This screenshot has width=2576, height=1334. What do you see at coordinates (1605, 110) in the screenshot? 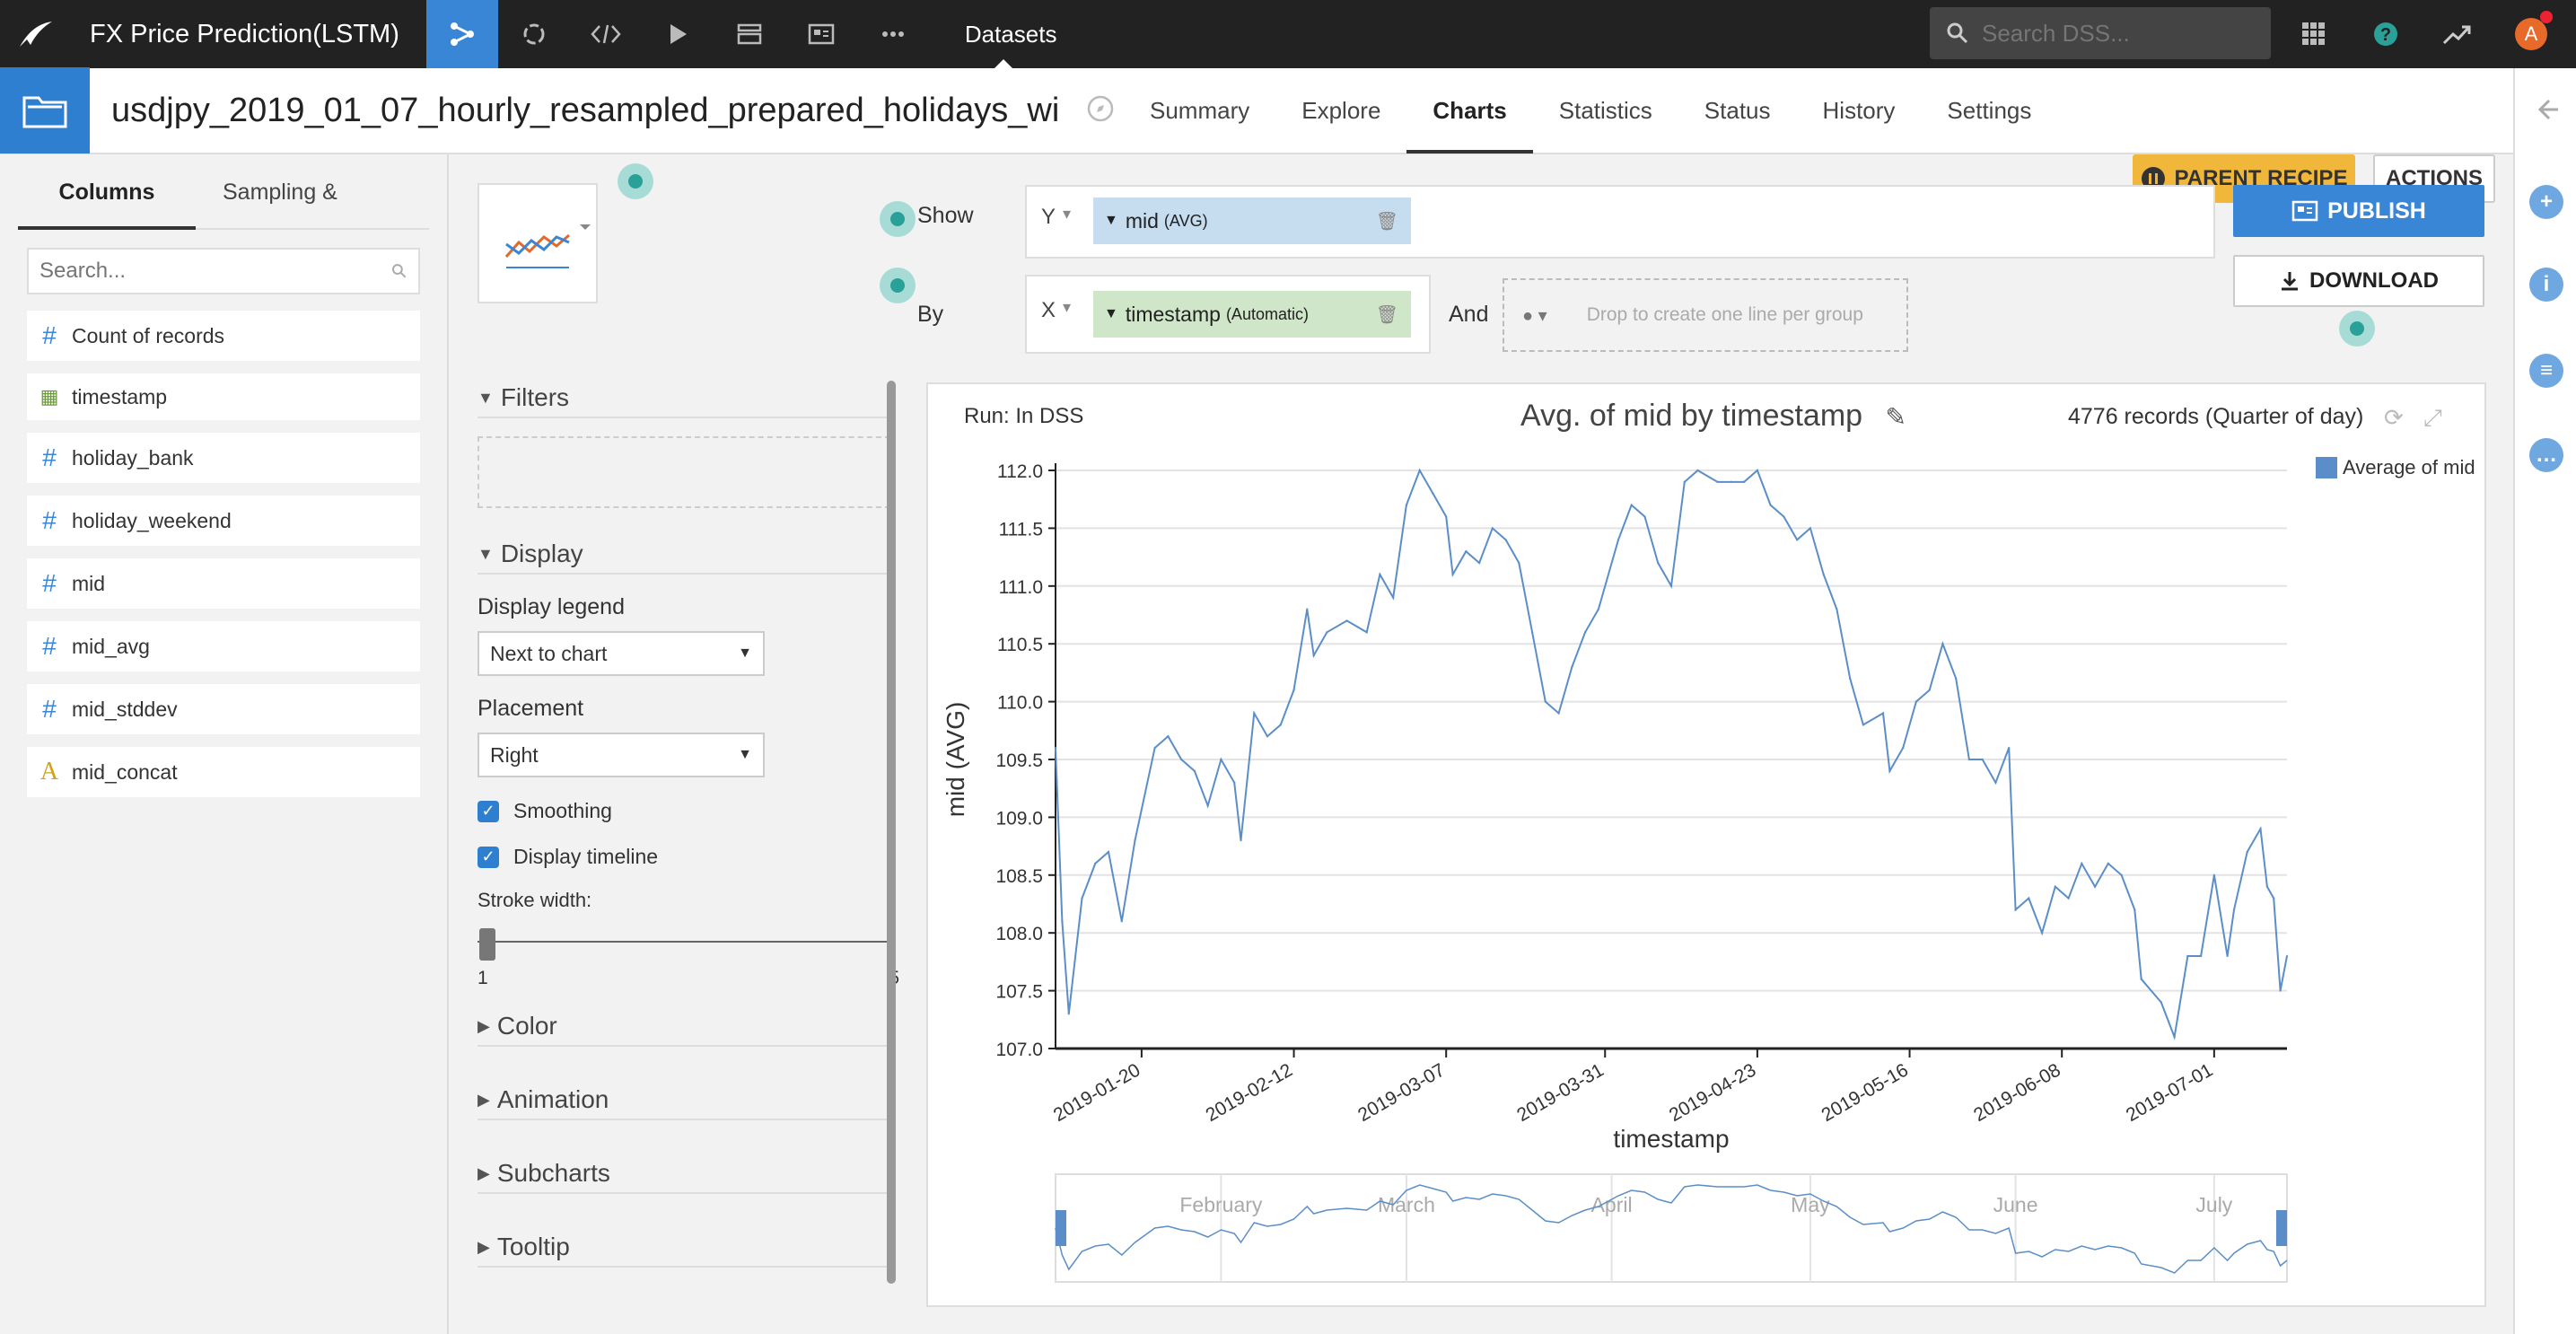
I see `tab-statistics: Statistics` at bounding box center [1605, 110].